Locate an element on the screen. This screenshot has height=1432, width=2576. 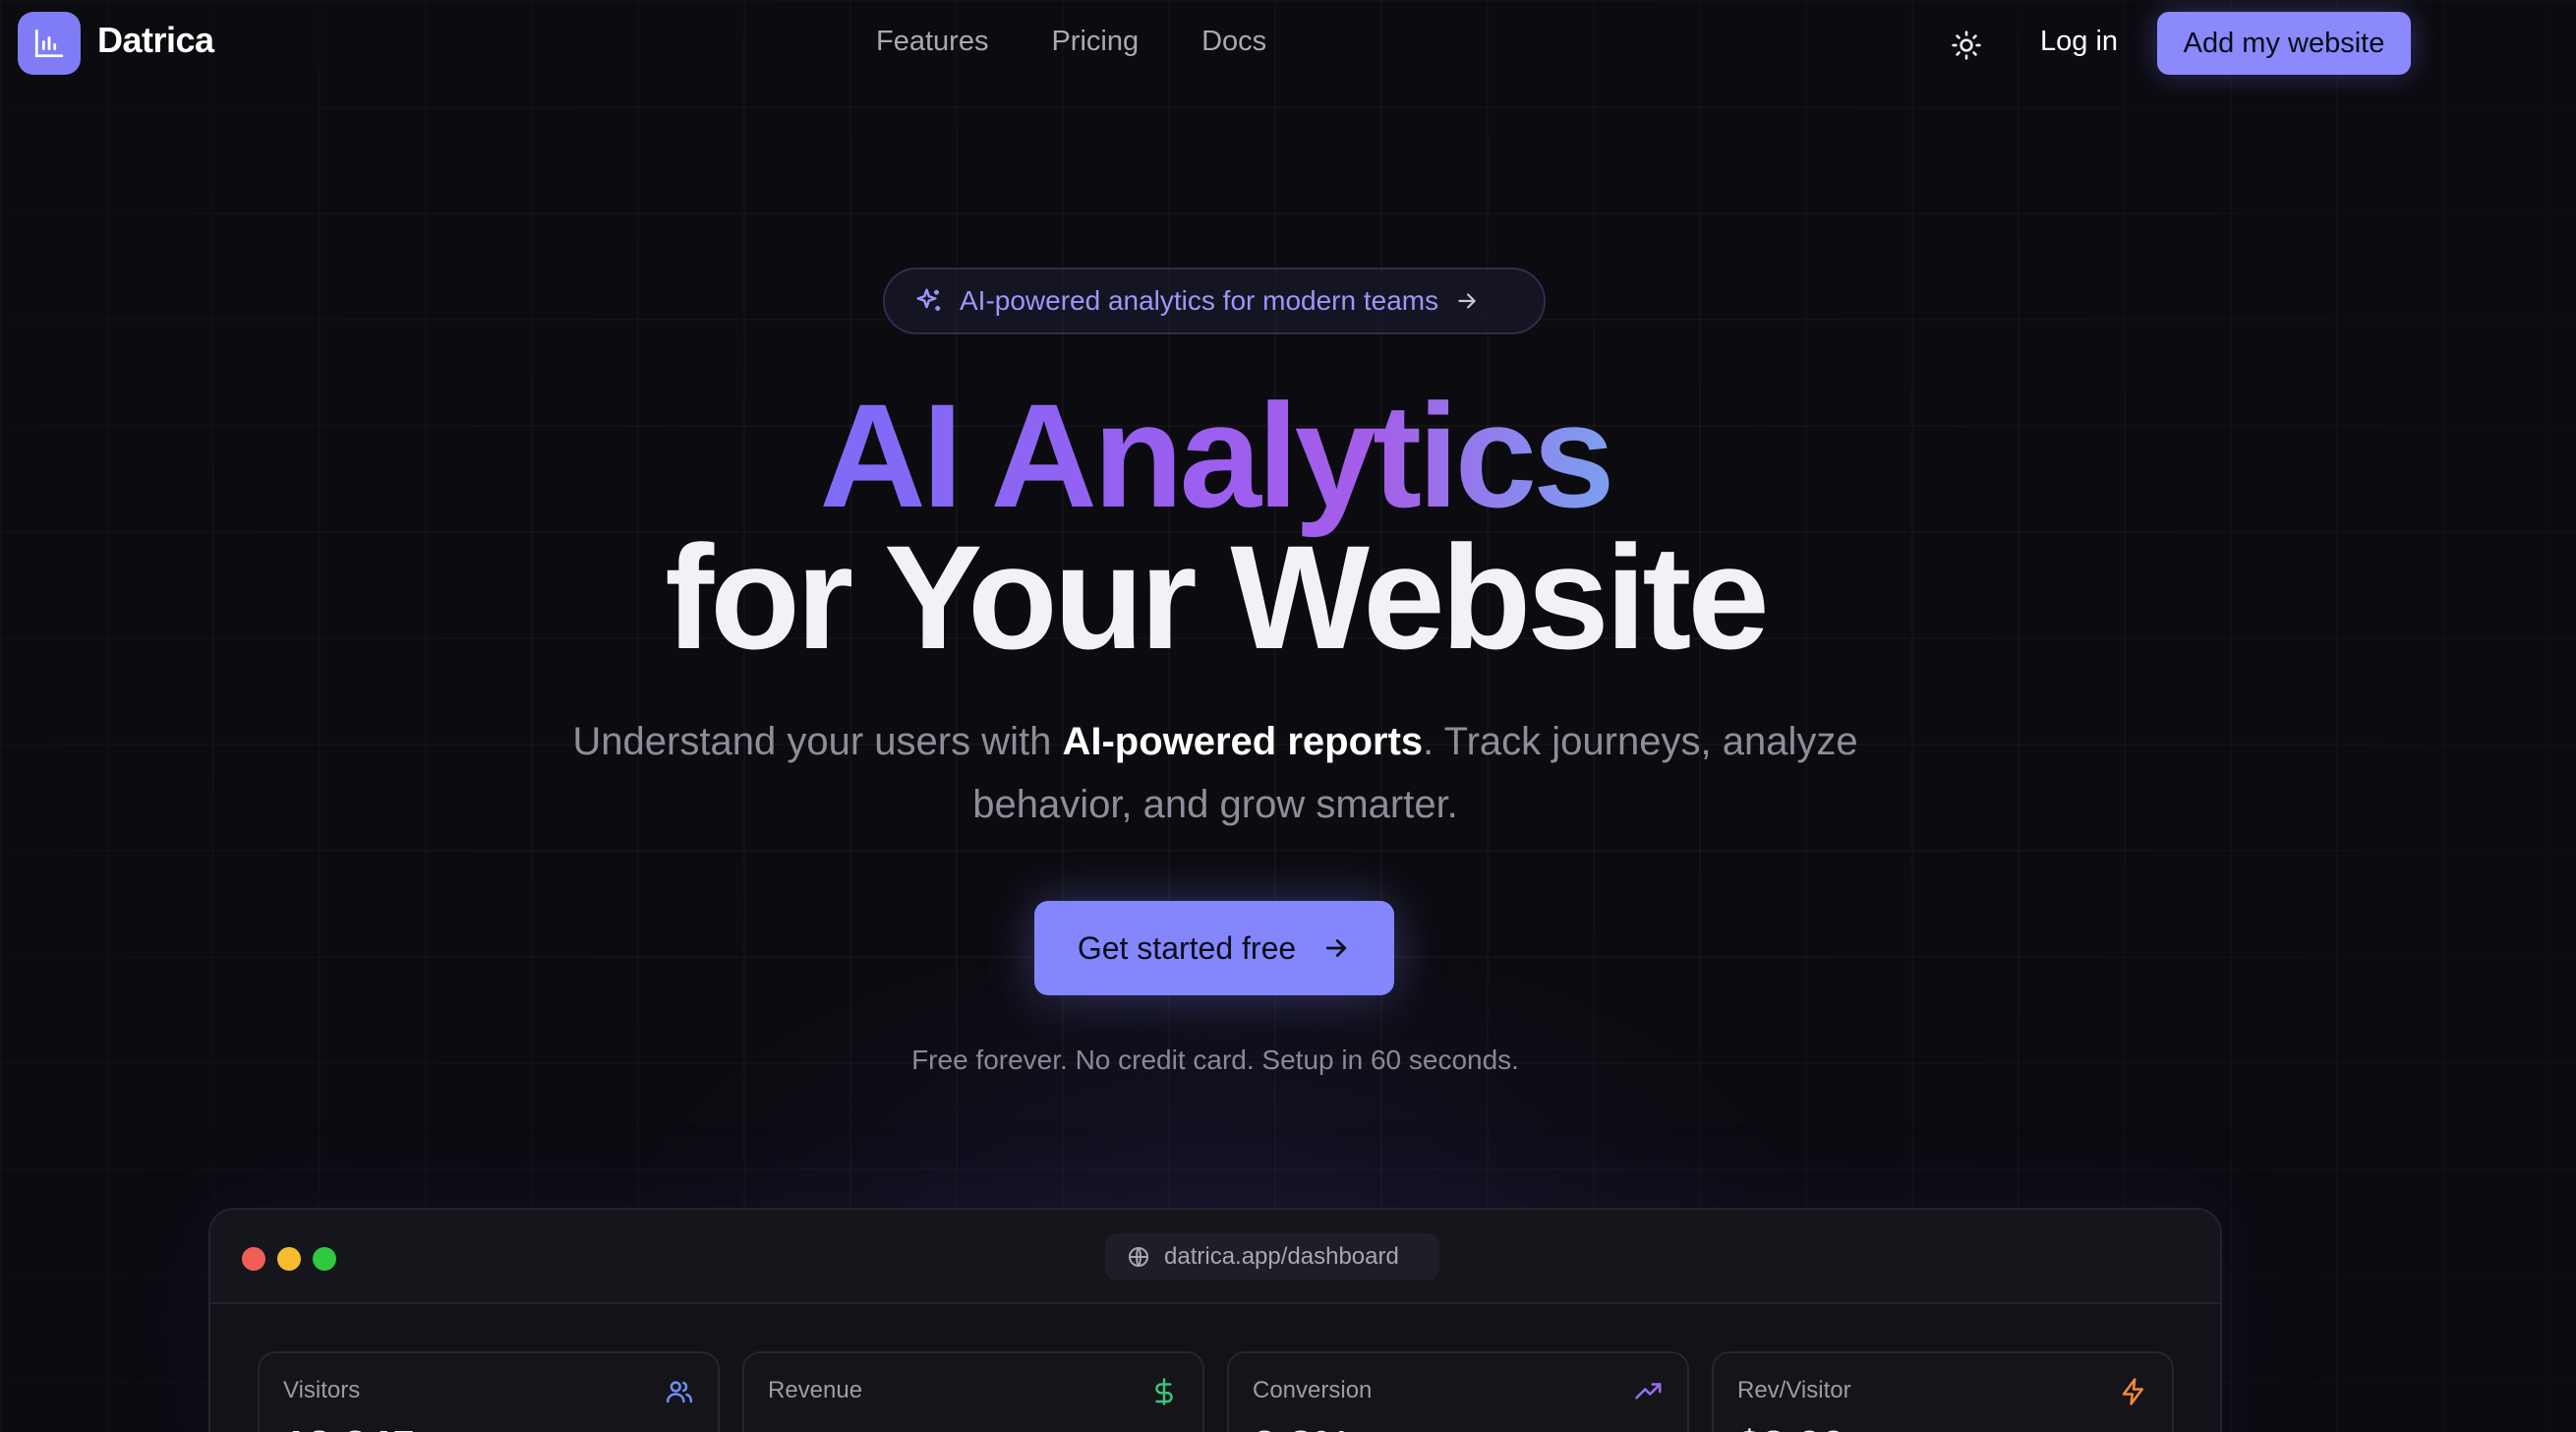
zap-icon is located at coordinates (2132, 1391).